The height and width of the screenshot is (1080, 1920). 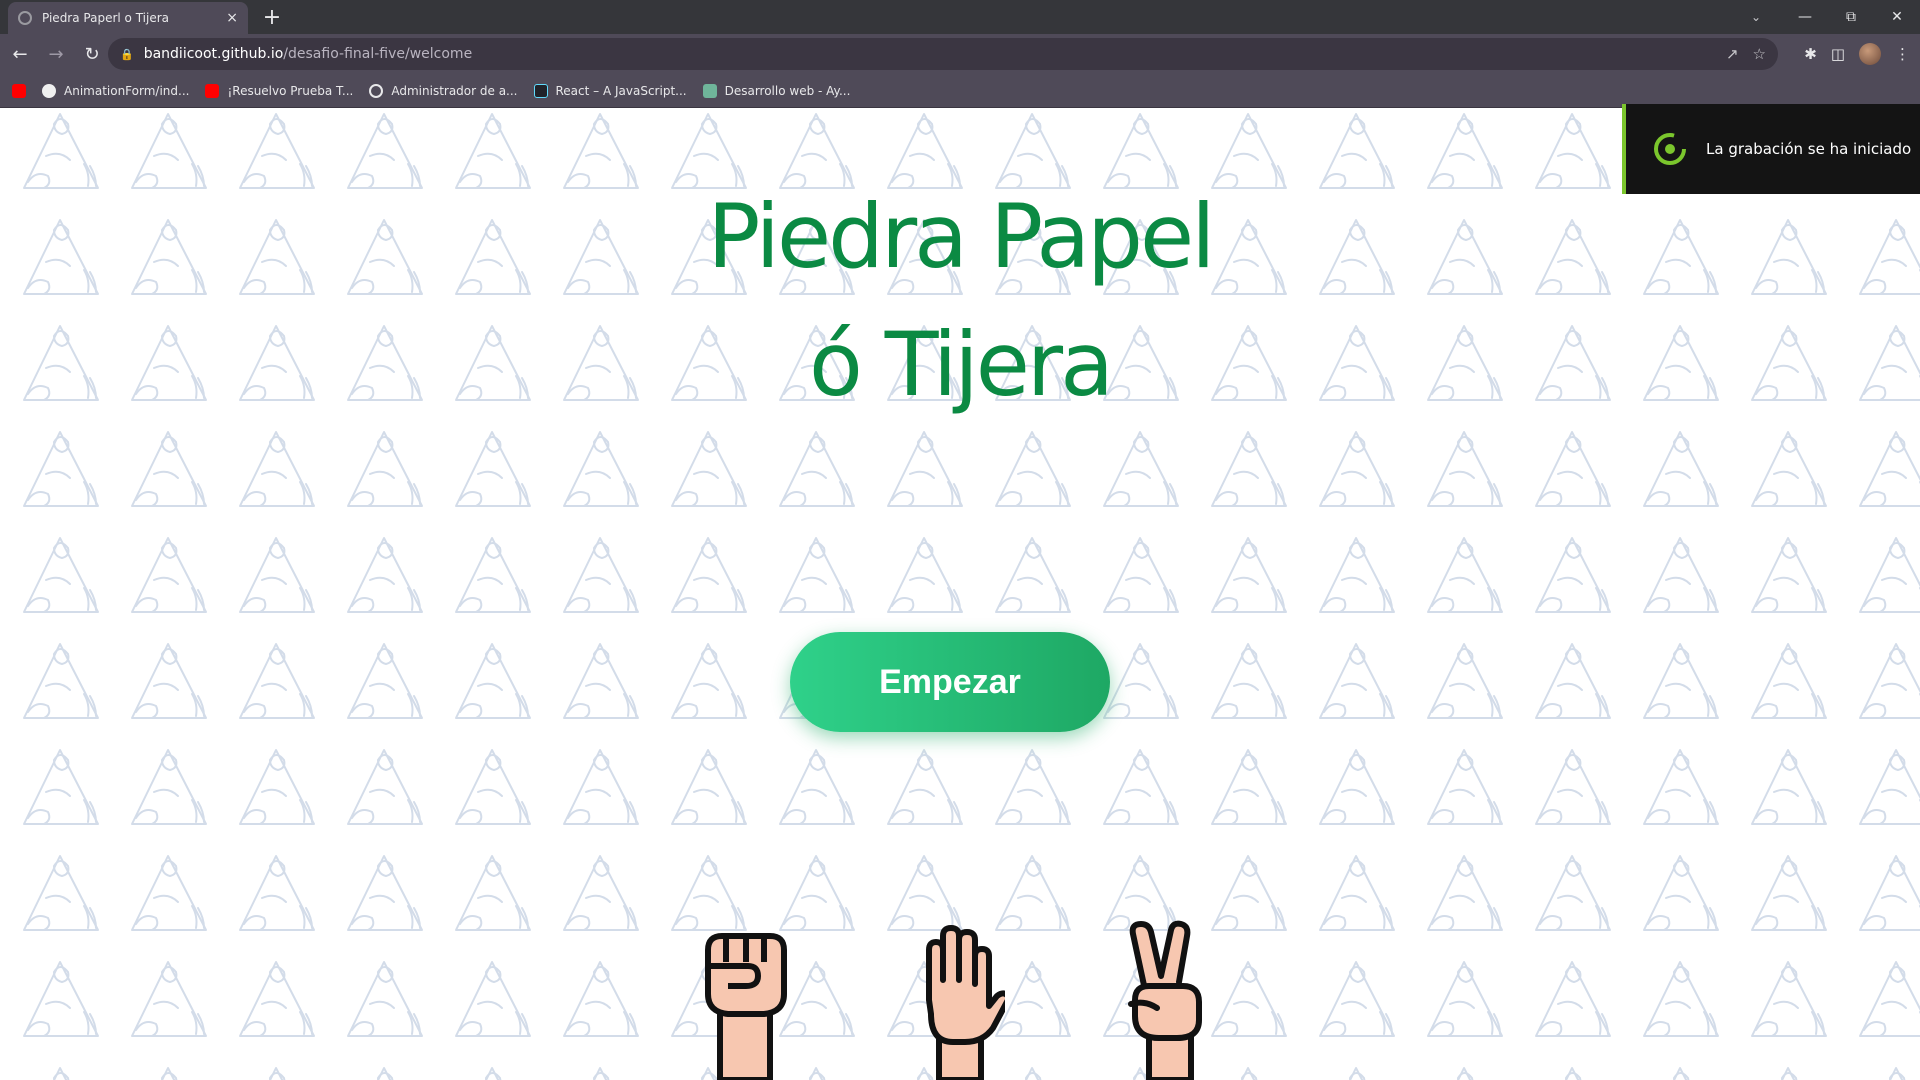 I want to click on title-line-1: Piedra Papel, so click(x=961, y=236).